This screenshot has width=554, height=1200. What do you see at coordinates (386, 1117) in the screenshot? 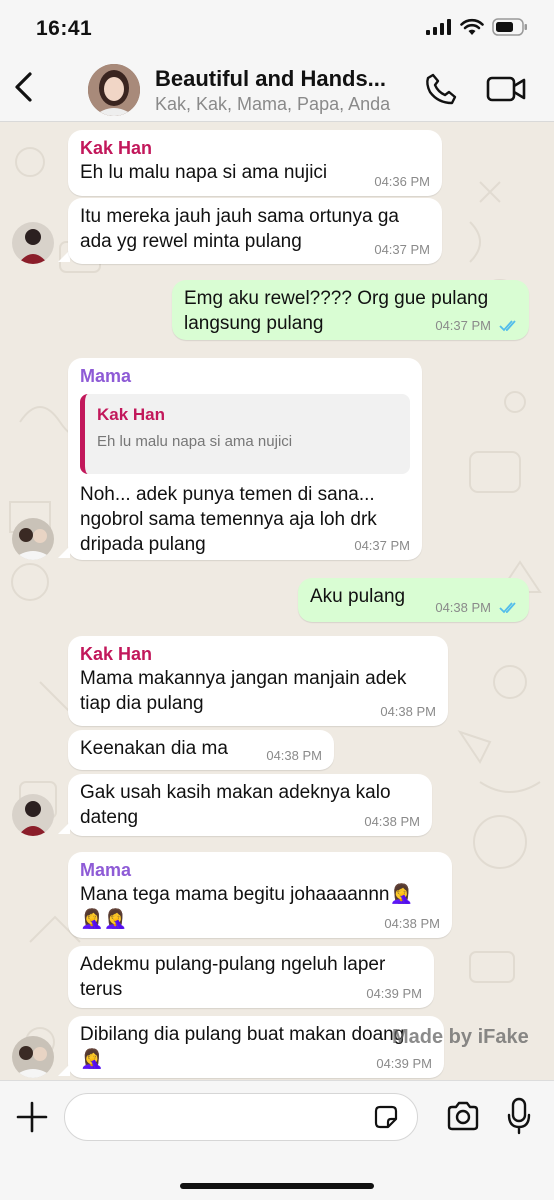
I see `sticker-icon` at bounding box center [386, 1117].